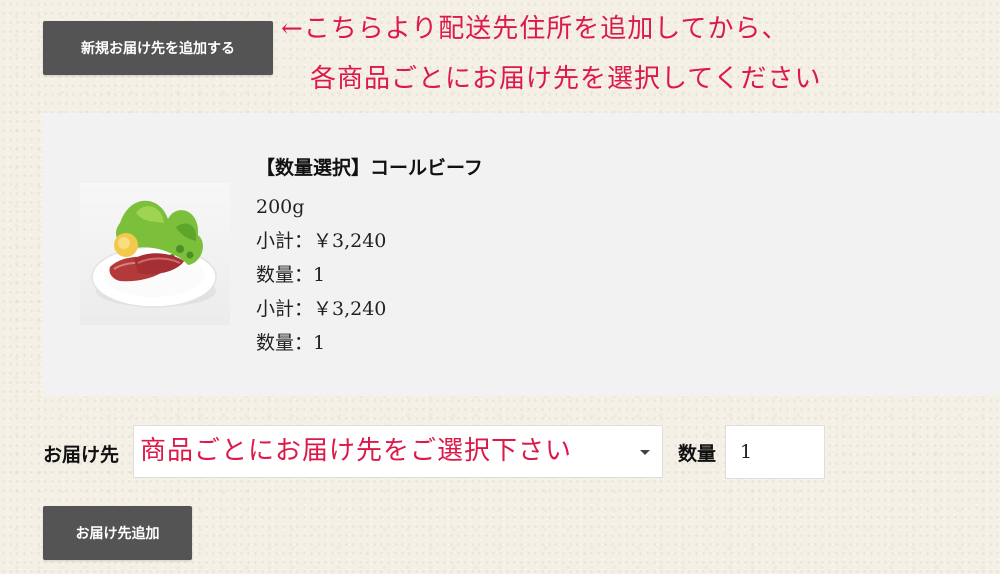  Describe the element at coordinates (81, 455) in the screenshot. I see `shipping-address-label: お届け先` at that location.